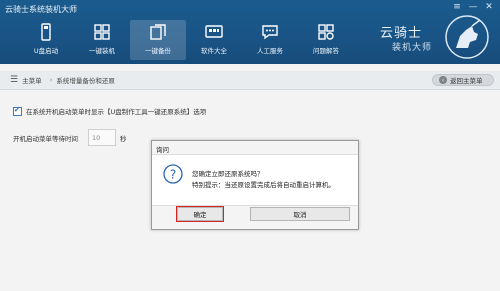 The width and height of the screenshot is (500, 291). Describe the element at coordinates (401, 33) in the screenshot. I see `logo-line1: 云骑士` at that location.